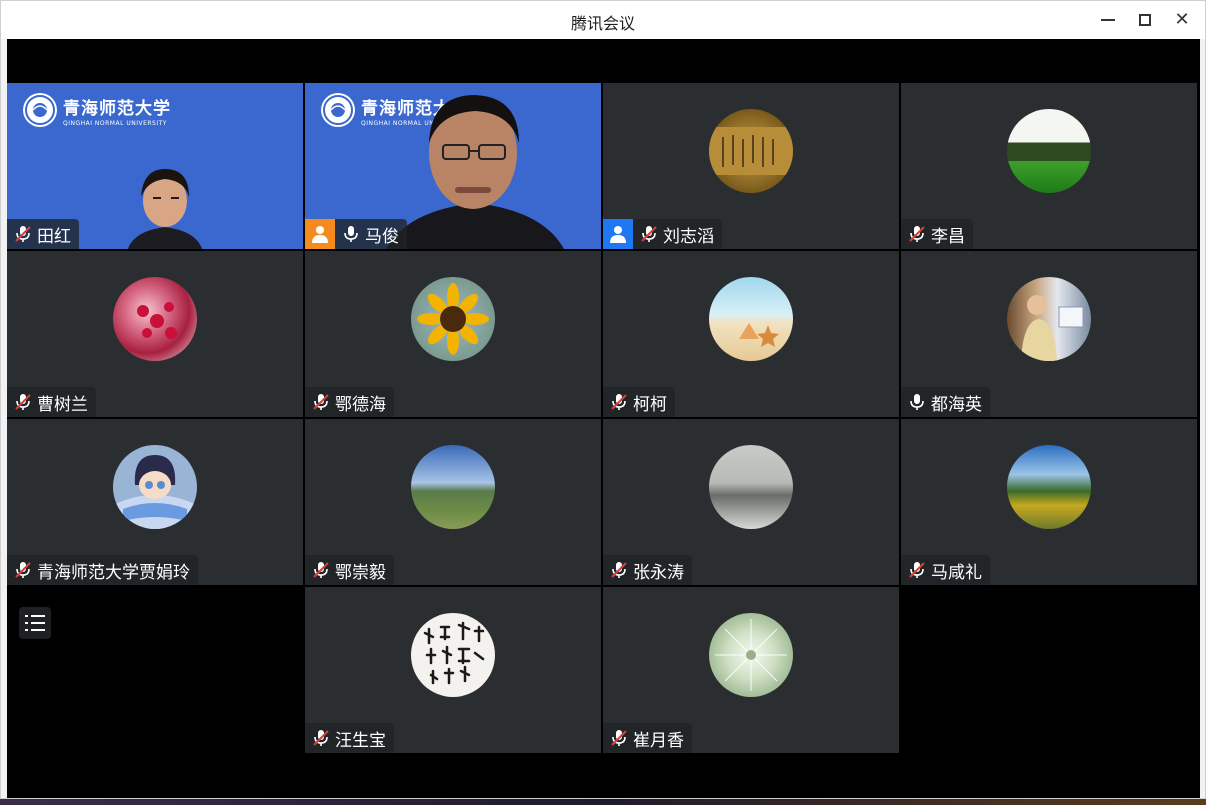  Describe the element at coordinates (658, 572) in the screenshot. I see `participant-name: 张永涛` at that location.